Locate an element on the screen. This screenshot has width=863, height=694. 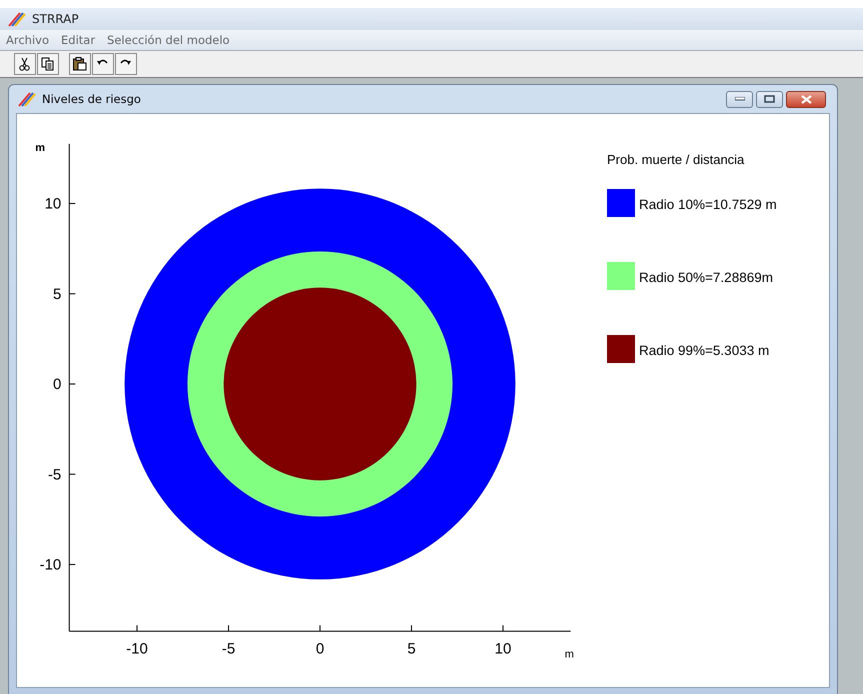
undo-icon is located at coordinates (102, 62).